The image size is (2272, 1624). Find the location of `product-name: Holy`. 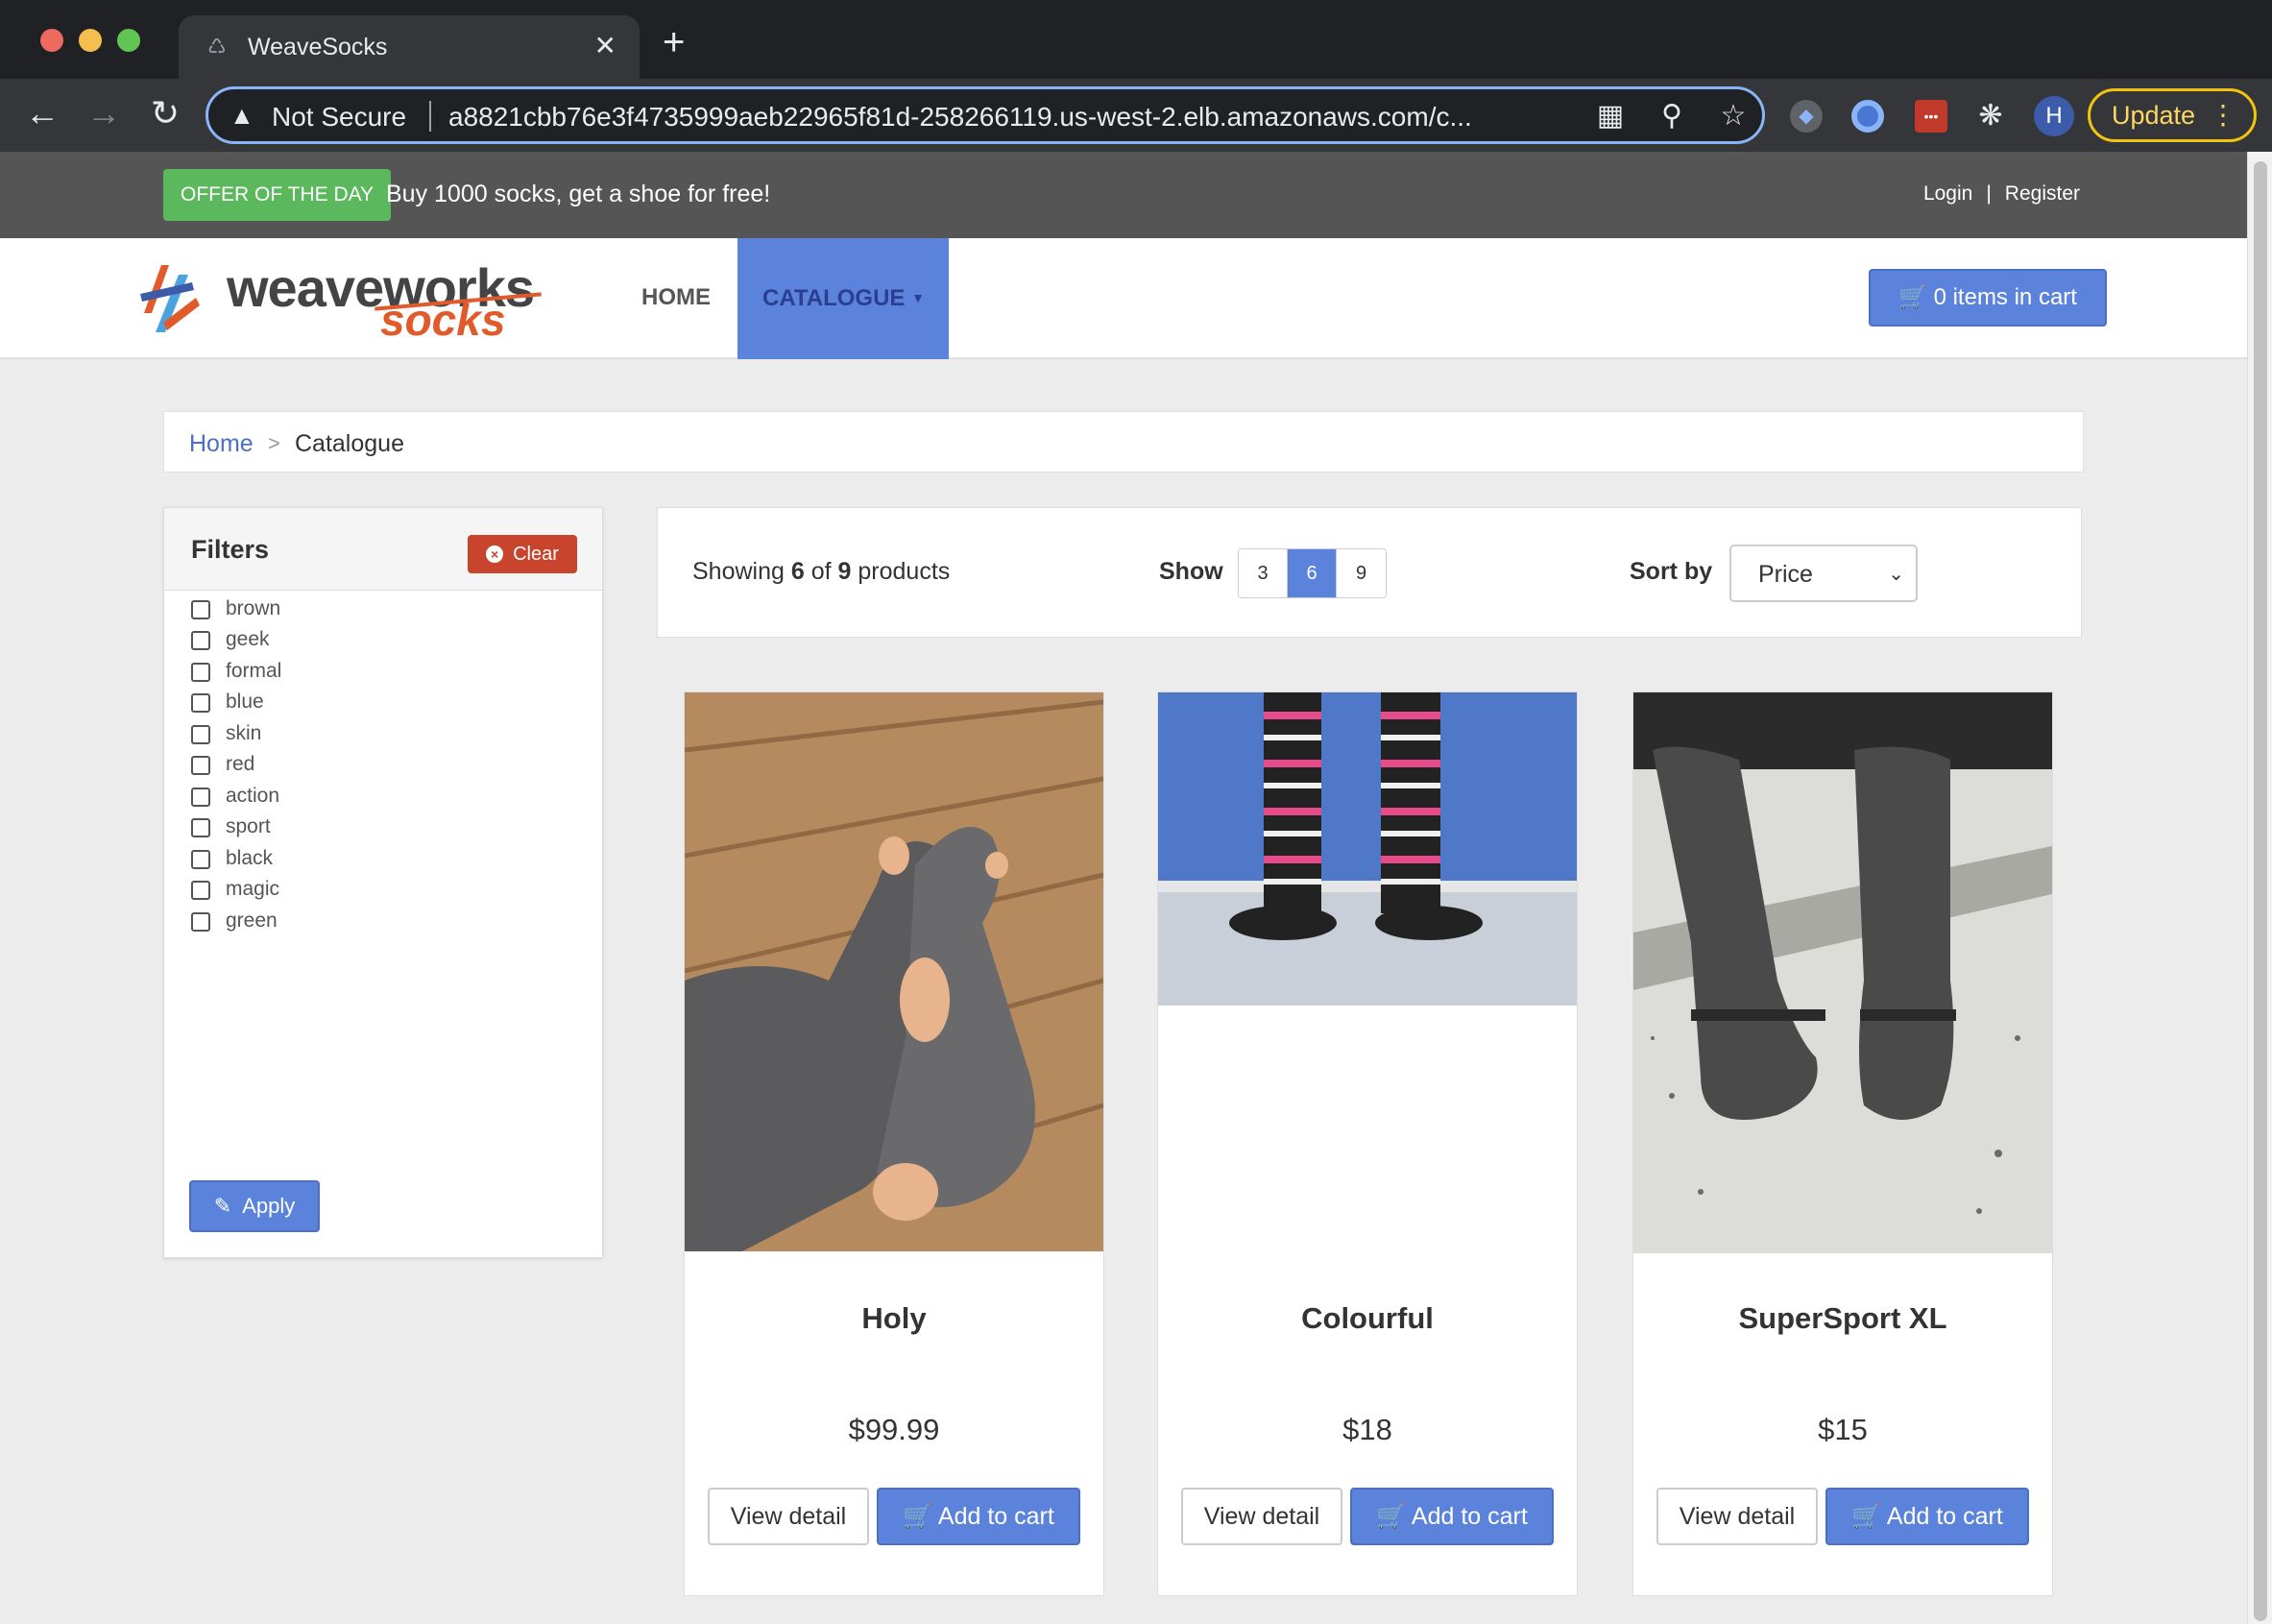

product-name: Holy is located at coordinates (894, 1318).